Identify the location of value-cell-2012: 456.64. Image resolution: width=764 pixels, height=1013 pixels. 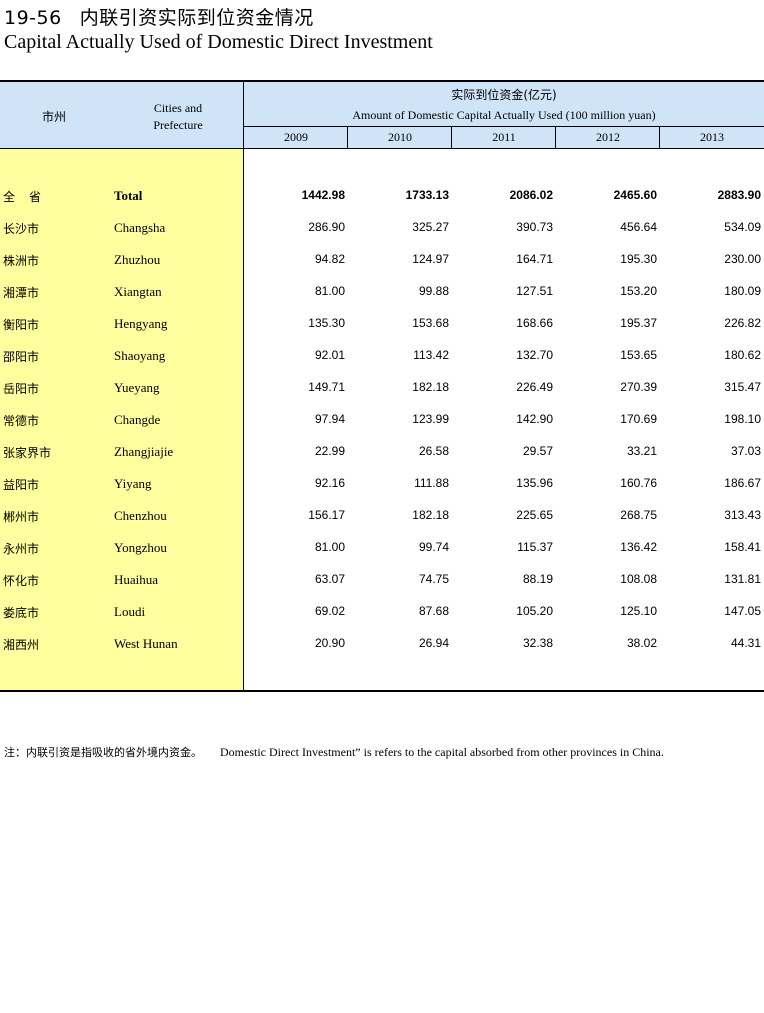
(638, 227).